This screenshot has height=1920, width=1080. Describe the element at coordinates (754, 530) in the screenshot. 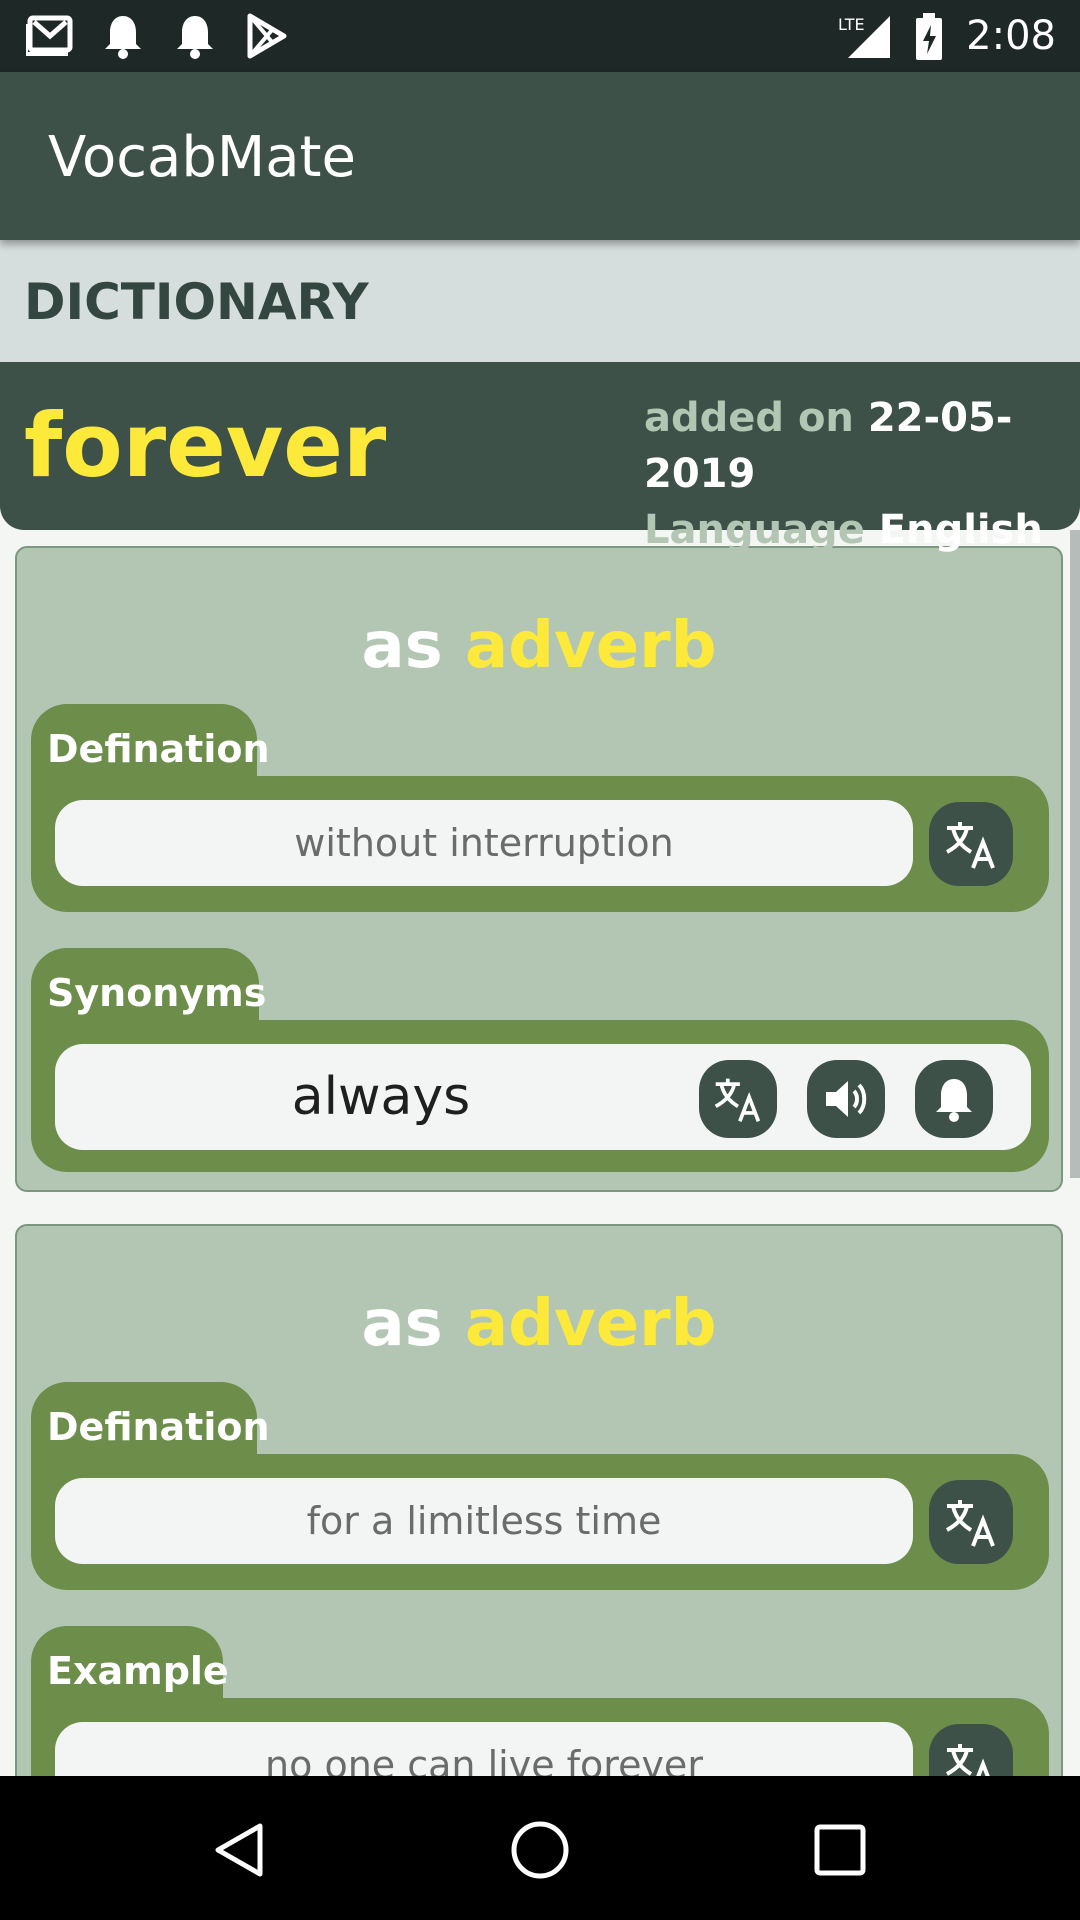

I see `language-label: Language` at that location.